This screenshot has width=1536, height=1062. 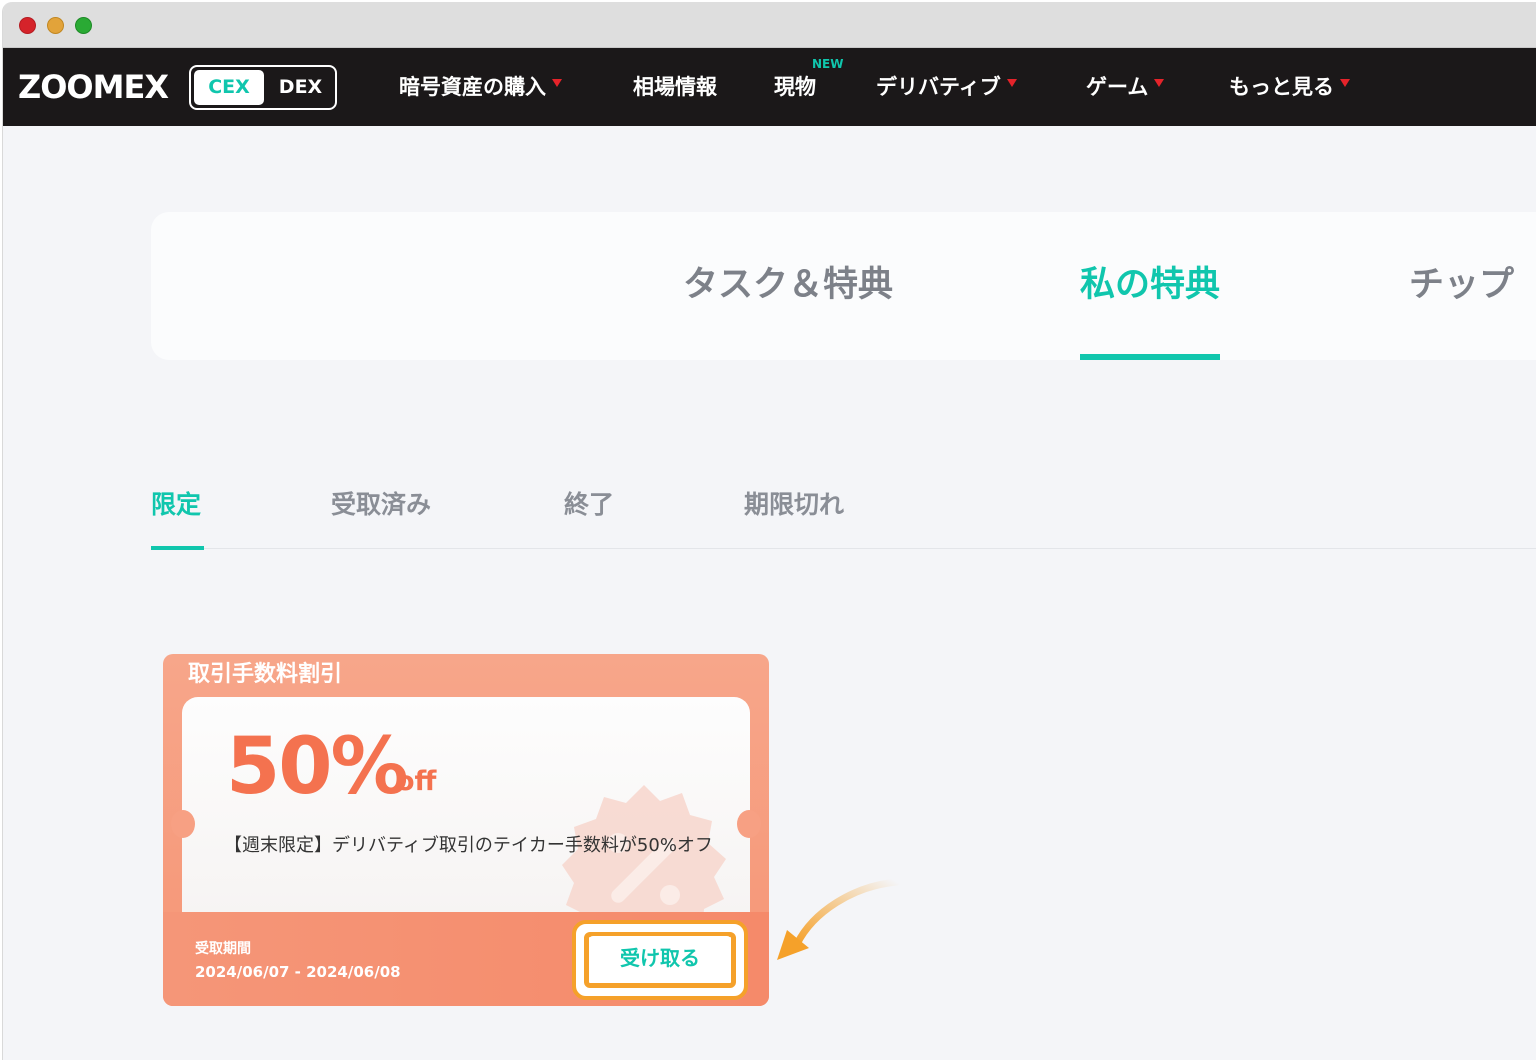 I want to click on tab-tasks-rewards: タスク＆特典, so click(x=788, y=285).